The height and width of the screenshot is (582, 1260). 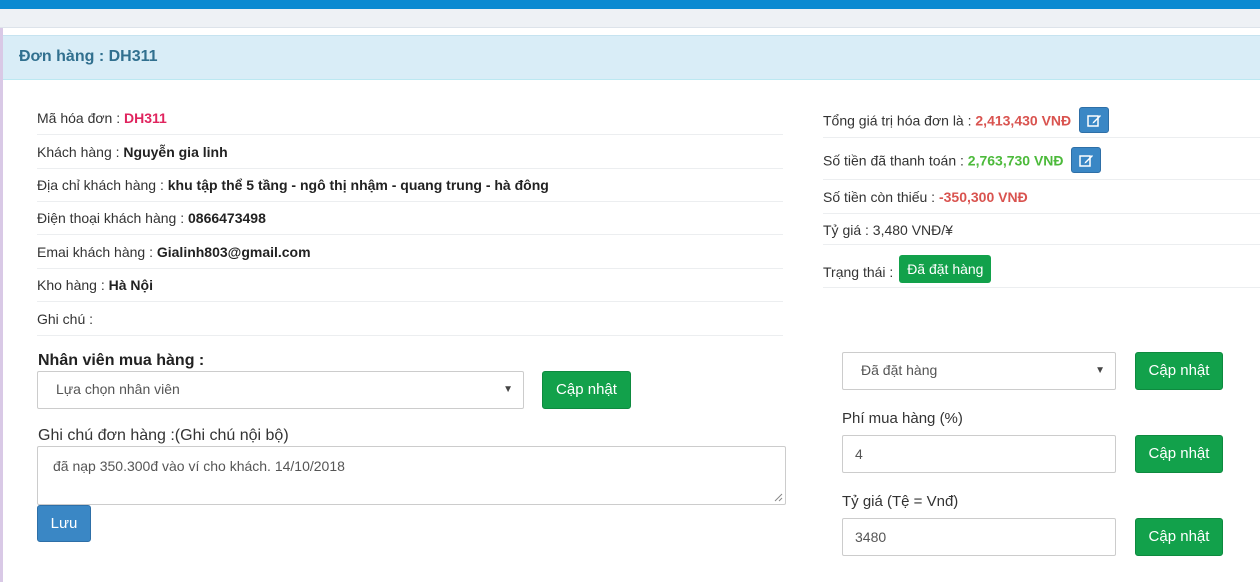 I want to click on fee-update-button: Cập nhật, so click(x=1179, y=454).